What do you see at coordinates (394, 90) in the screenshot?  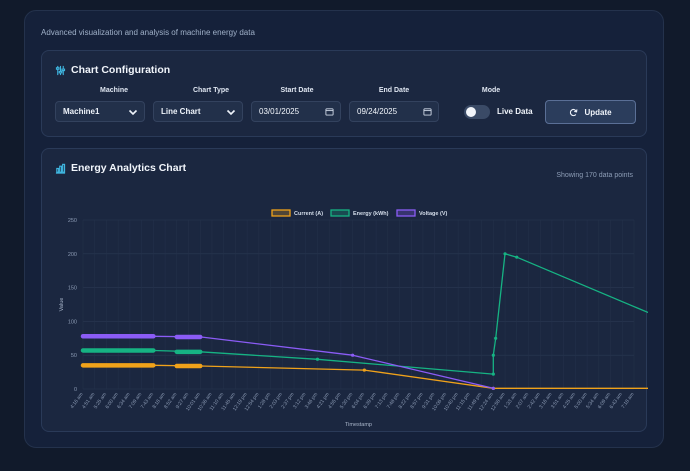 I see `end-date-label: End Date` at bounding box center [394, 90].